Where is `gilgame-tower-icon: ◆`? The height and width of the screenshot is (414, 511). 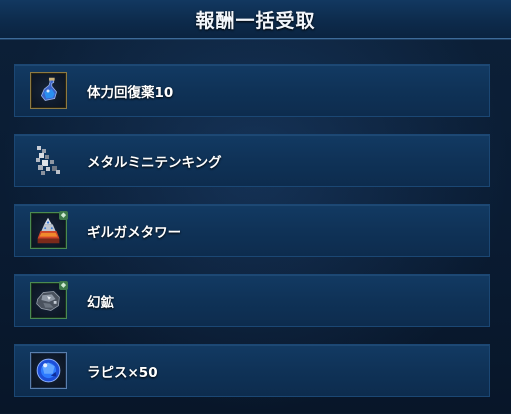
gilgame-tower-icon: ◆ is located at coordinates (49, 230).